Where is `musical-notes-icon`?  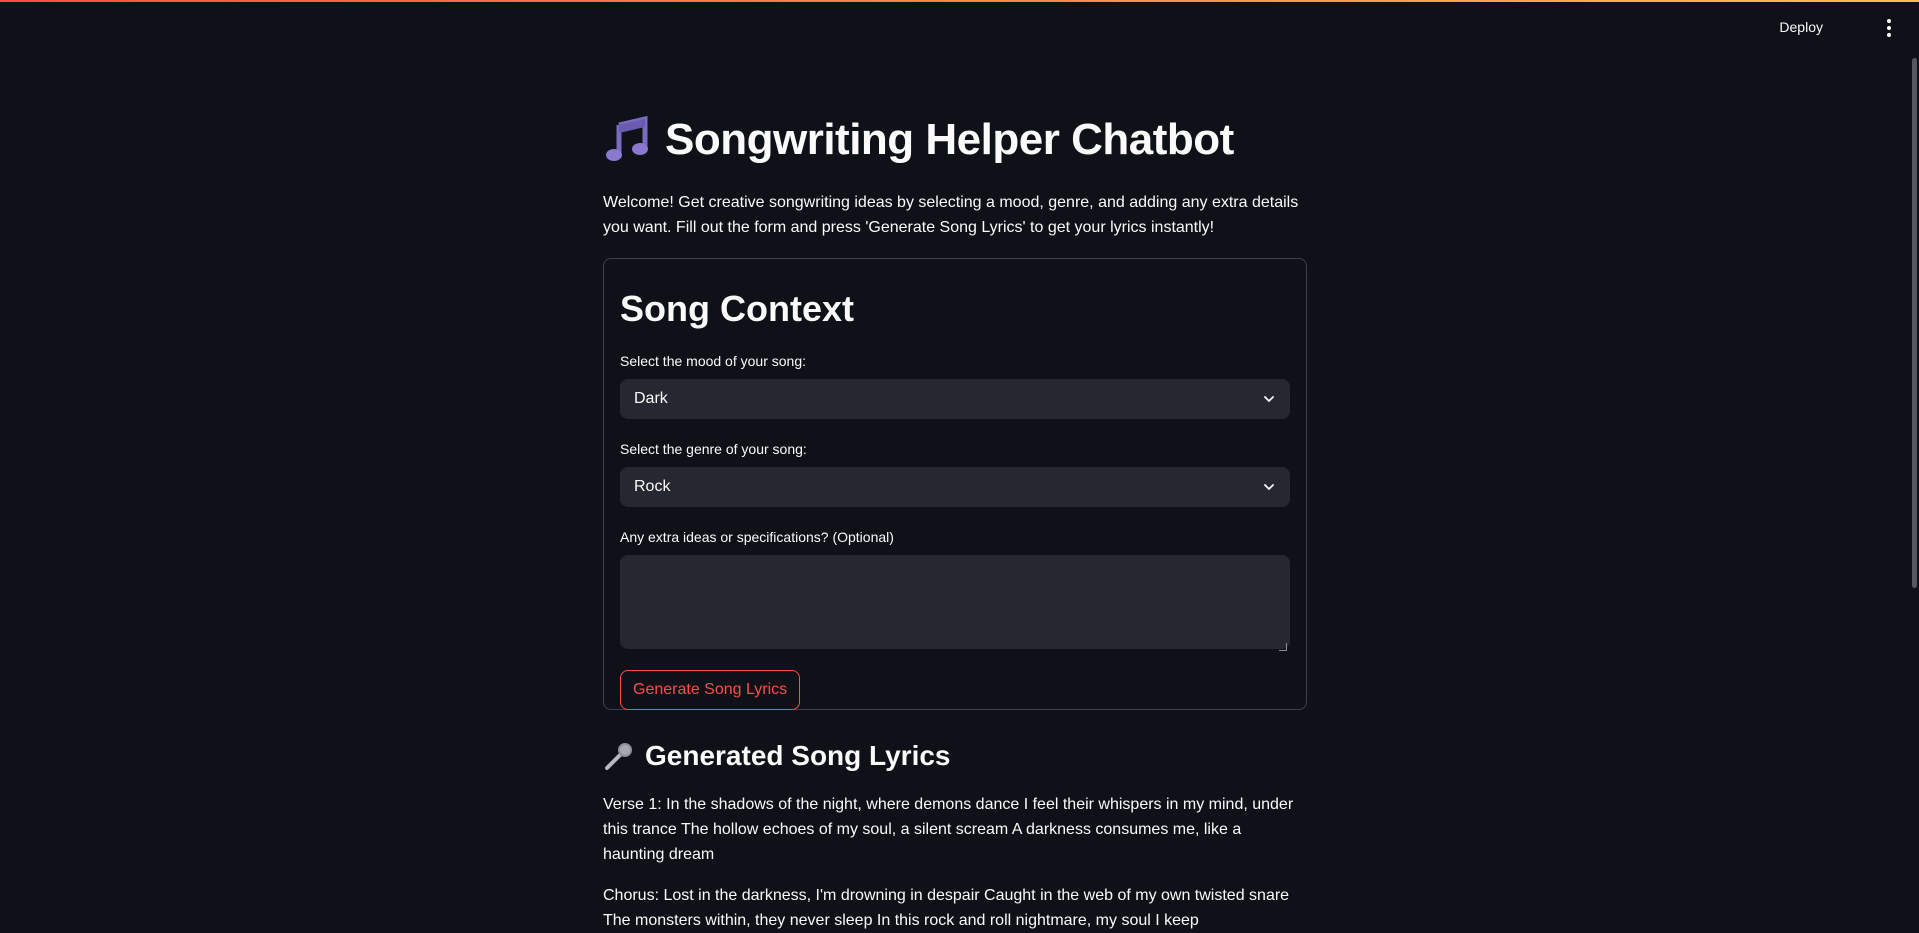
musical-notes-icon is located at coordinates (627, 138).